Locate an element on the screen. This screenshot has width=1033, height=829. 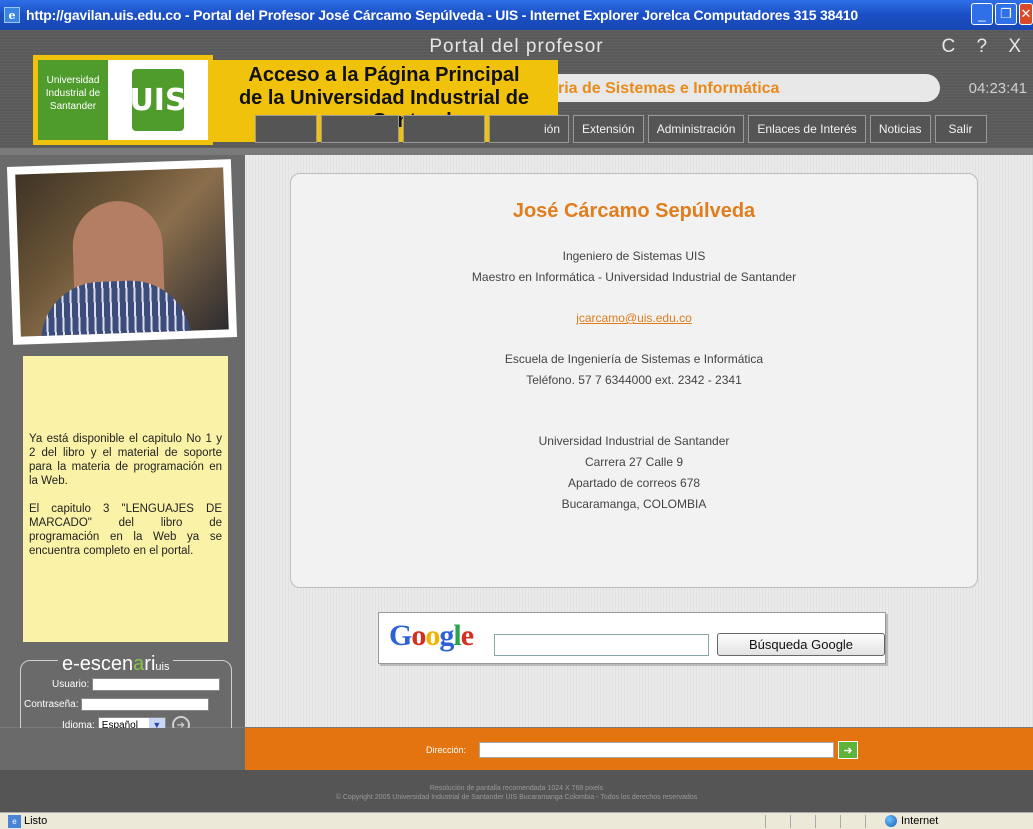
maximize-button: ❐ is located at coordinates (1006, 14).